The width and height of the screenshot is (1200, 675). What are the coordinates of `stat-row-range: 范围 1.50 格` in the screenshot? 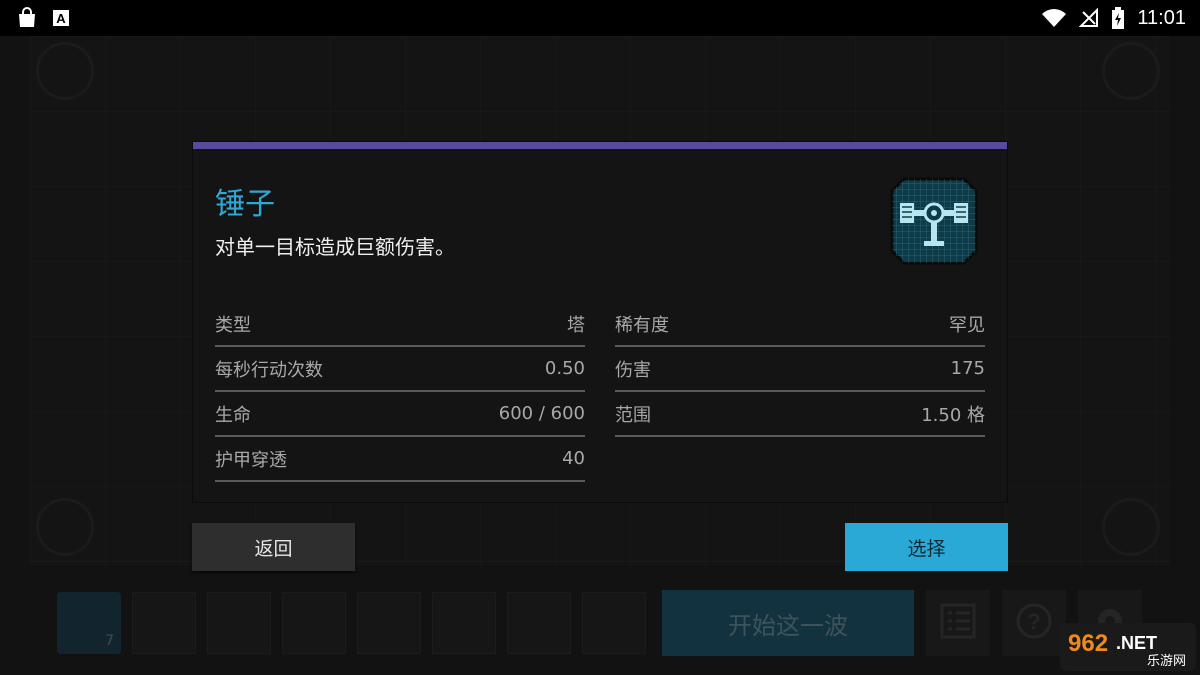 It's located at (800, 414).